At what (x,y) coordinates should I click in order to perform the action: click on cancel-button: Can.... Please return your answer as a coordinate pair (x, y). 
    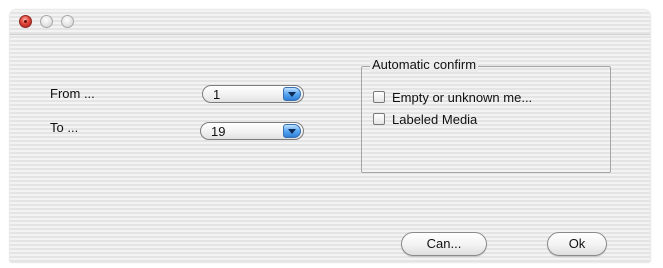
    Looking at the image, I should click on (444, 244).